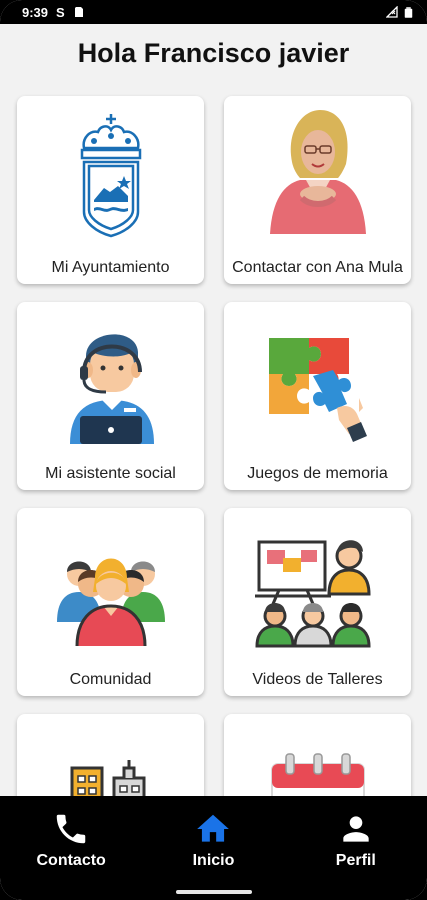 This screenshot has width=427, height=900. Describe the element at coordinates (213, 53) in the screenshot. I see `page-title: Hola Francisco javier` at that location.